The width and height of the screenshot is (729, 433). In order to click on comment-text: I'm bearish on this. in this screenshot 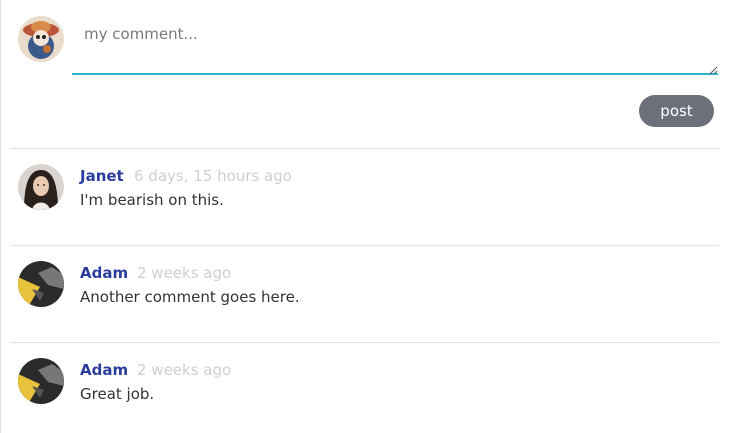, I will do `click(152, 200)`.